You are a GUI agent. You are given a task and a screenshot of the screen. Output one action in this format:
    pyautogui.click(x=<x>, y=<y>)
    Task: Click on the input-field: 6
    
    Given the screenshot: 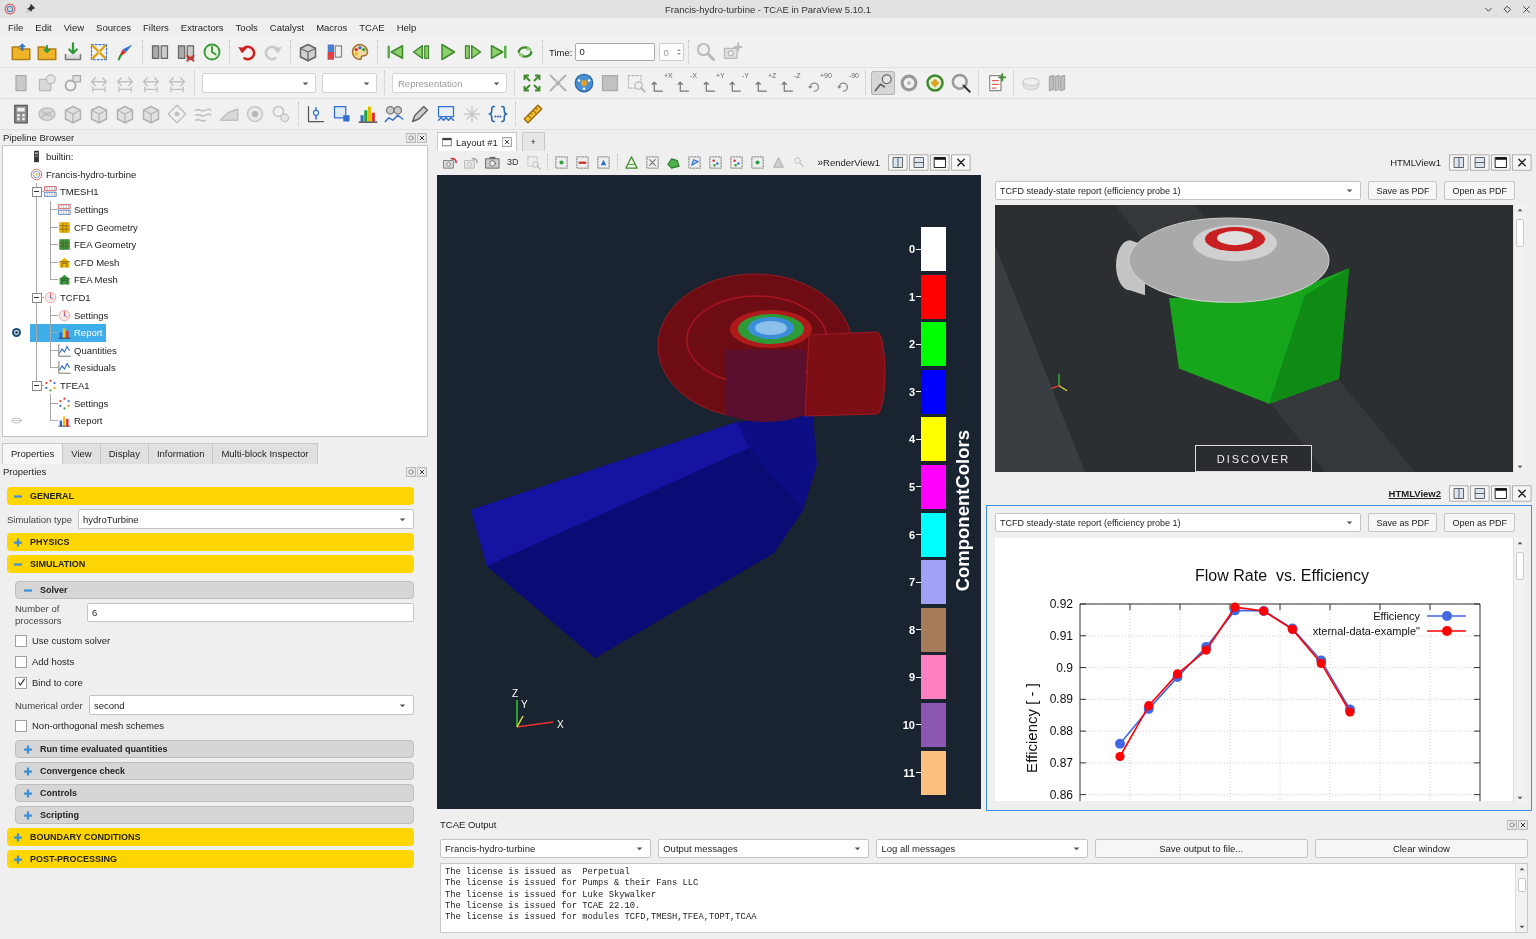 What is the action you would take?
    pyautogui.click(x=250, y=612)
    